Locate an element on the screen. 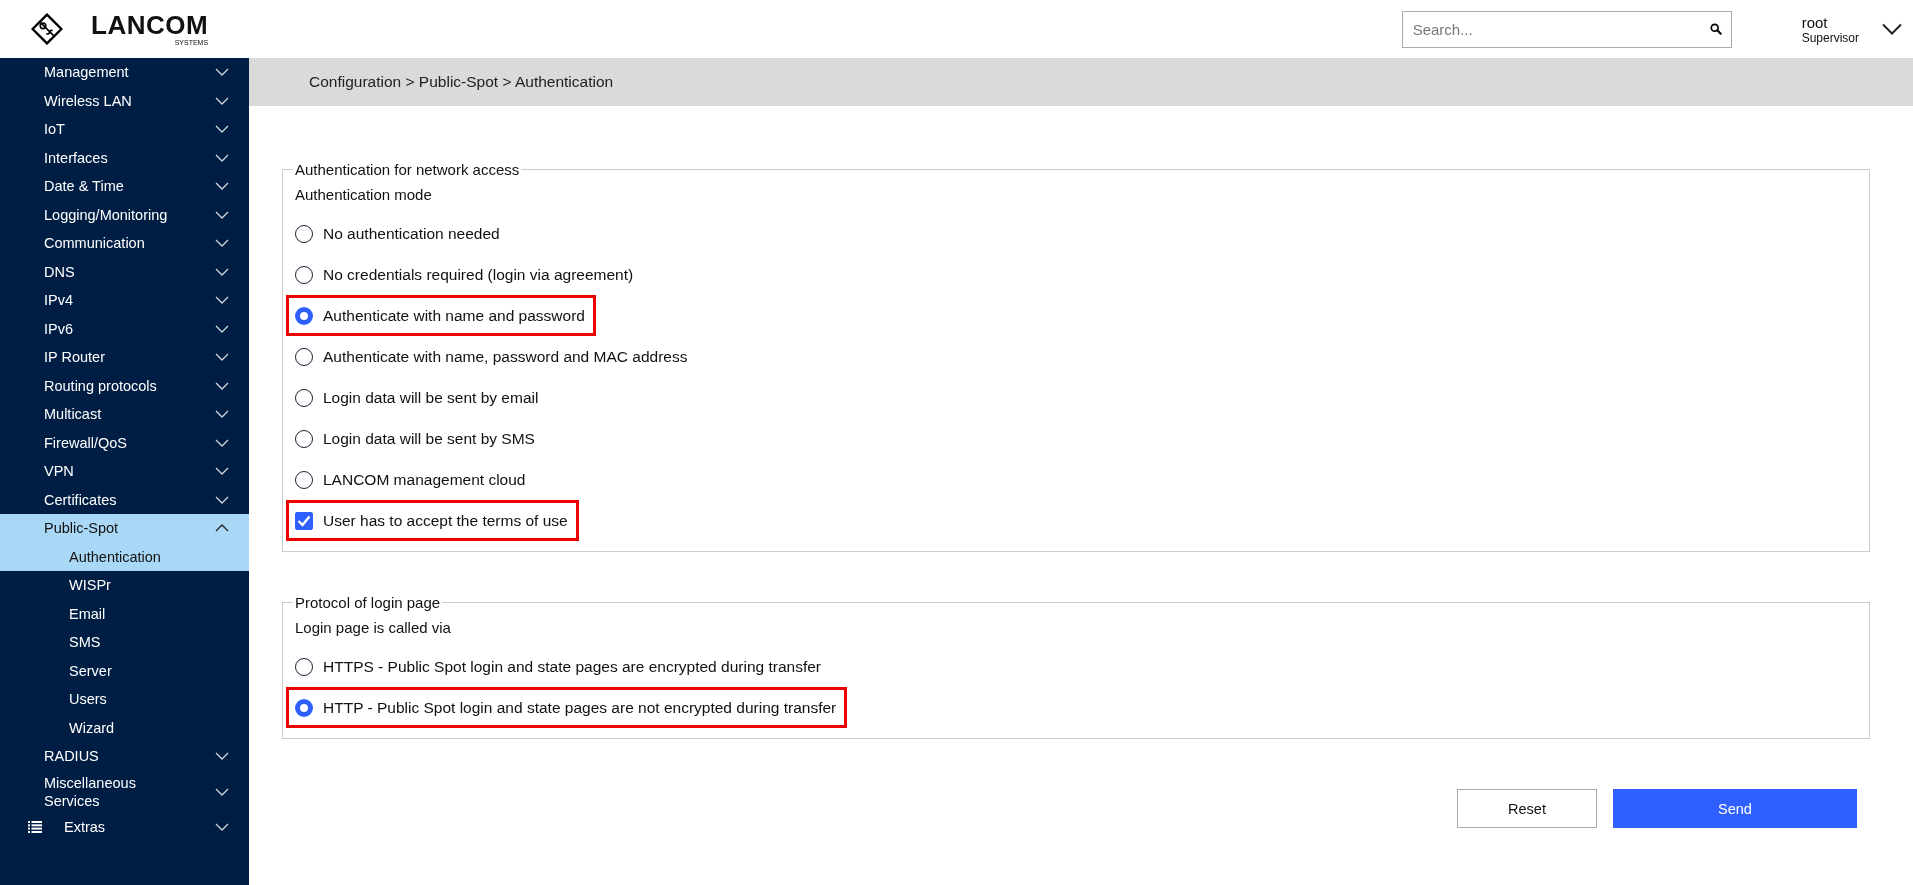 The image size is (1913, 885). sidebar-subitem: Wizard is located at coordinates (124, 727).